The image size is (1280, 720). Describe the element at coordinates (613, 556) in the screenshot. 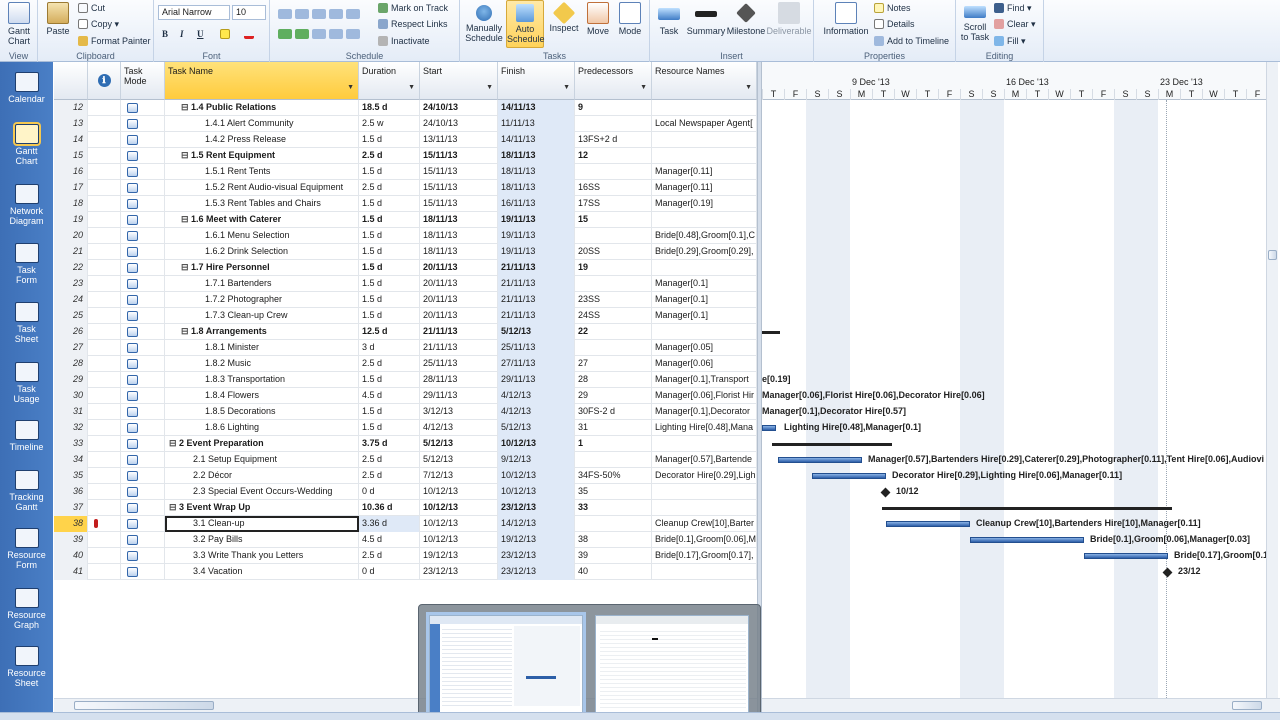

I see `predecessors-cell: 39` at that location.